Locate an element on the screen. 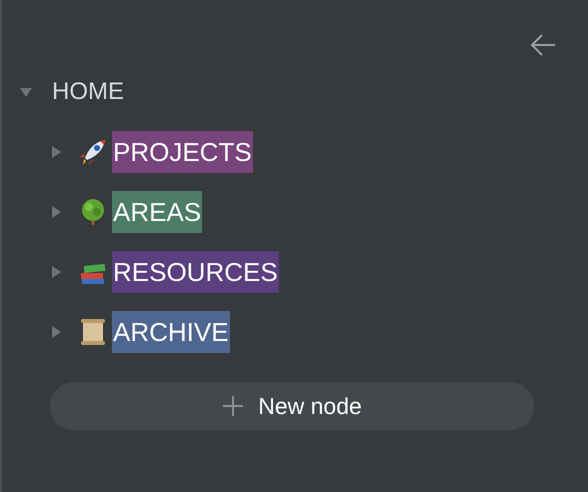 The width and height of the screenshot is (588, 492). tree-item: AREAS is located at coordinates (157, 212).